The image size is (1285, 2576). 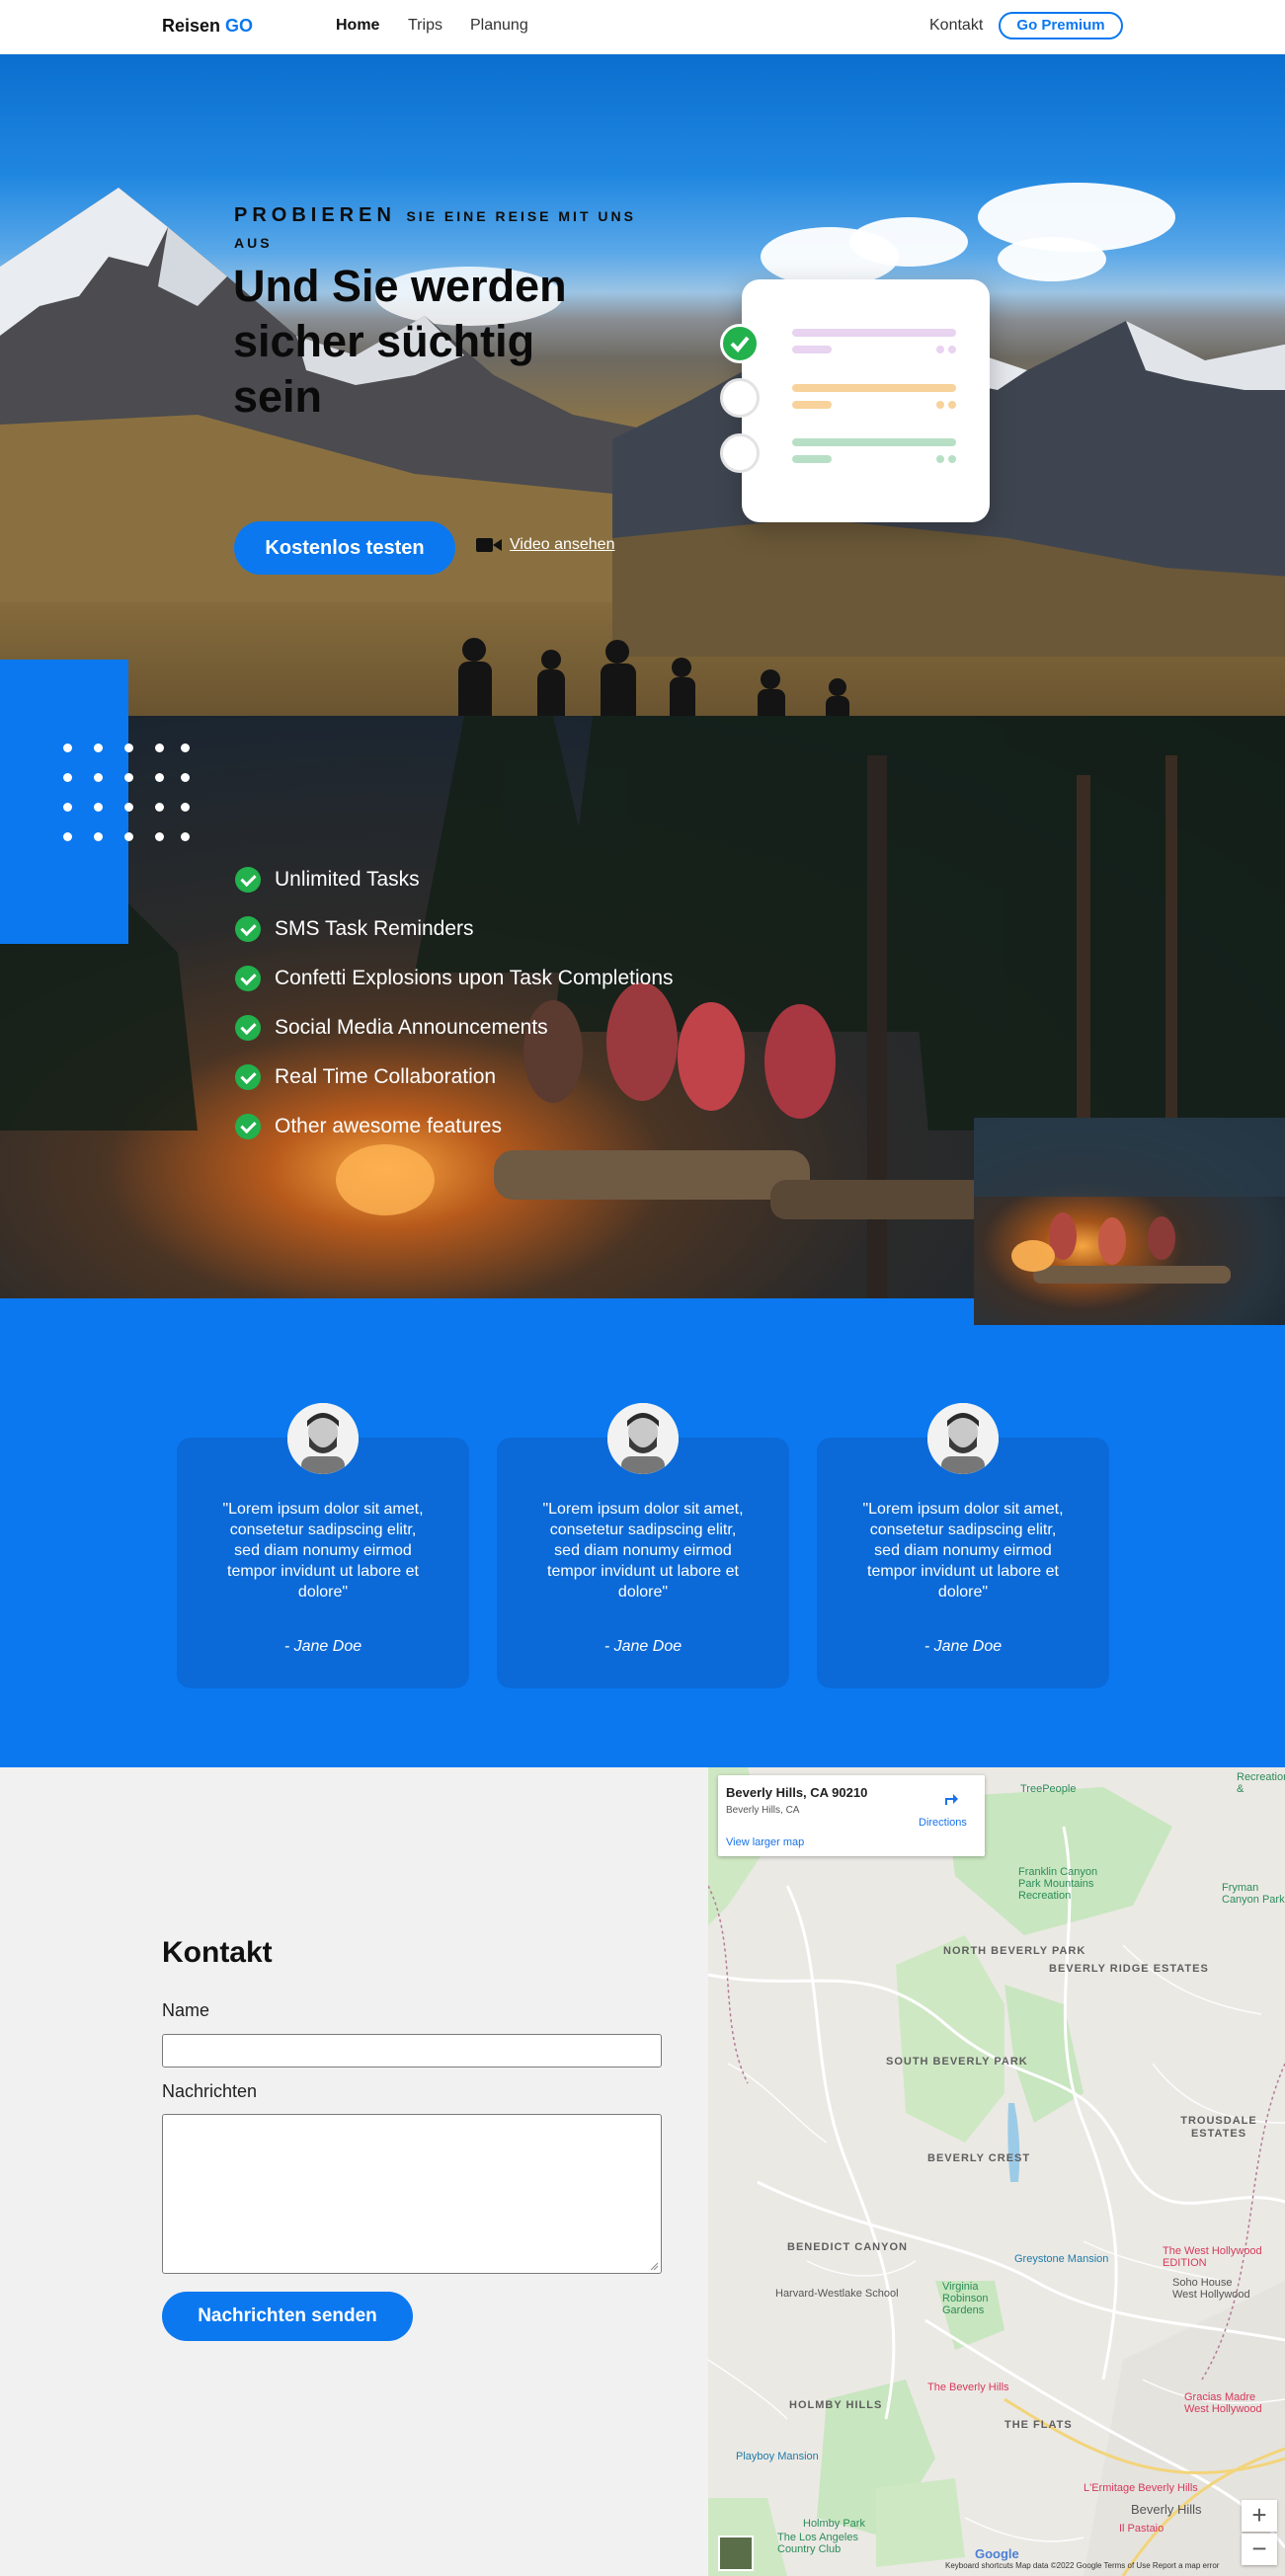 I want to click on feature-label: Social Media Announcements, so click(x=411, y=1027).